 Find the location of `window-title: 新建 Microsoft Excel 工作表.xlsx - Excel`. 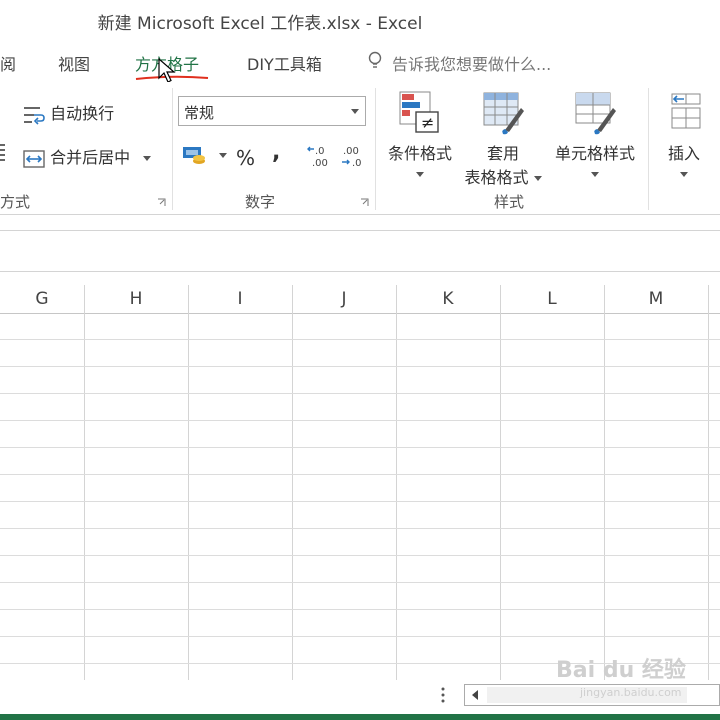

window-title: 新建 Microsoft Excel 工作表.xlsx - Excel is located at coordinates (260, 24).